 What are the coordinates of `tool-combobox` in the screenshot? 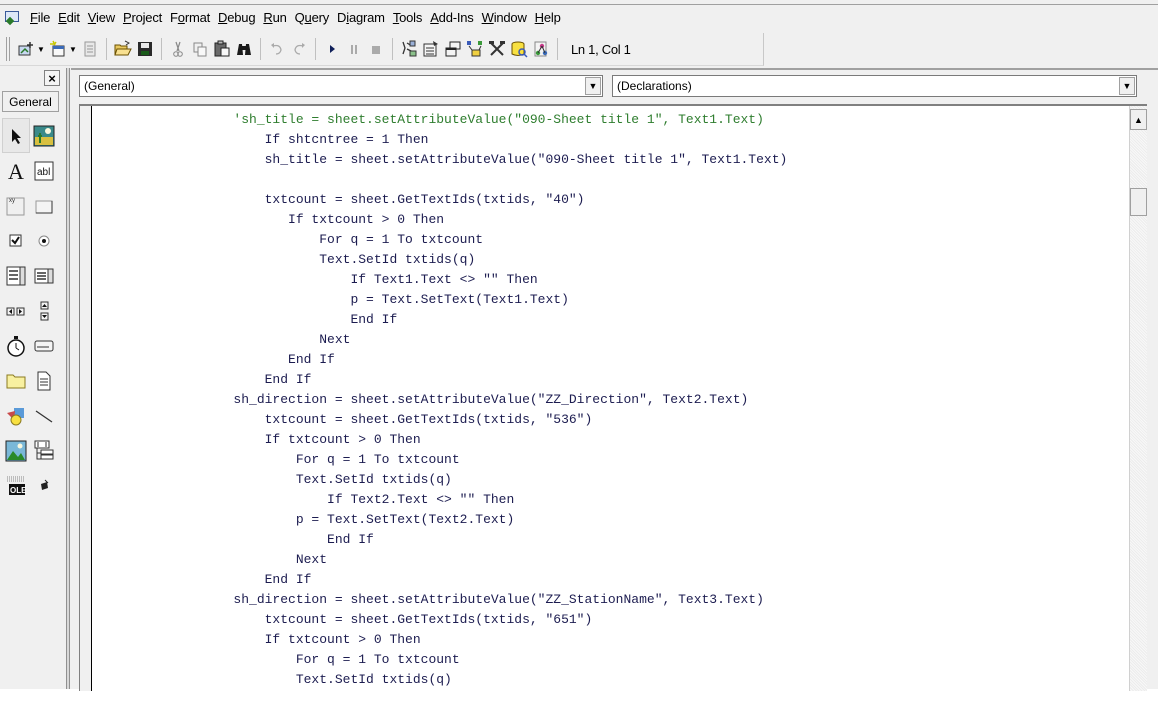 It's located at (16, 275).